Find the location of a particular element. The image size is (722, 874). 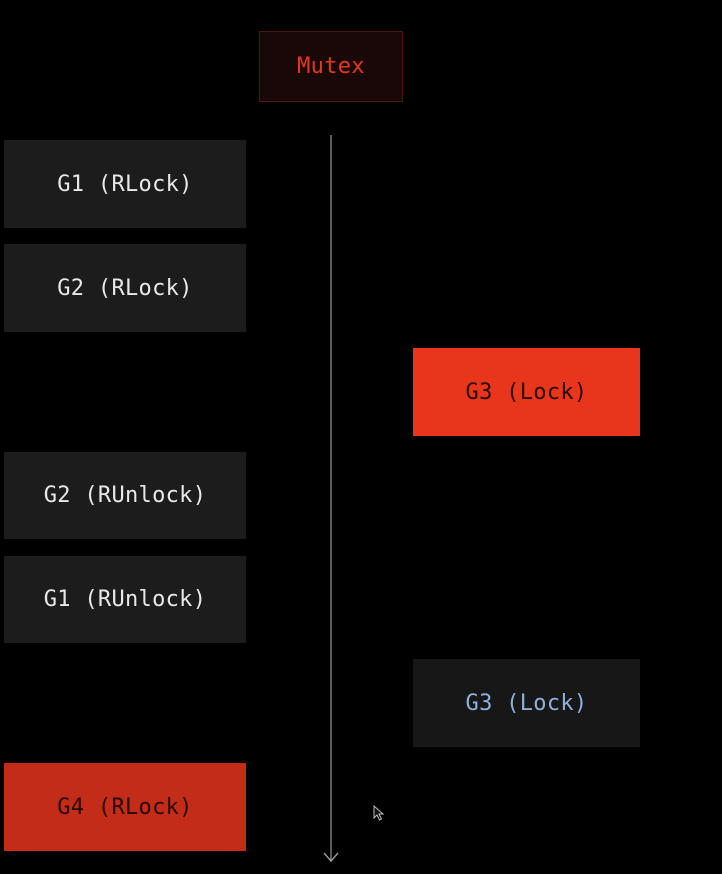

event-g2-rlock: G2 (RLock) is located at coordinates (125, 288).